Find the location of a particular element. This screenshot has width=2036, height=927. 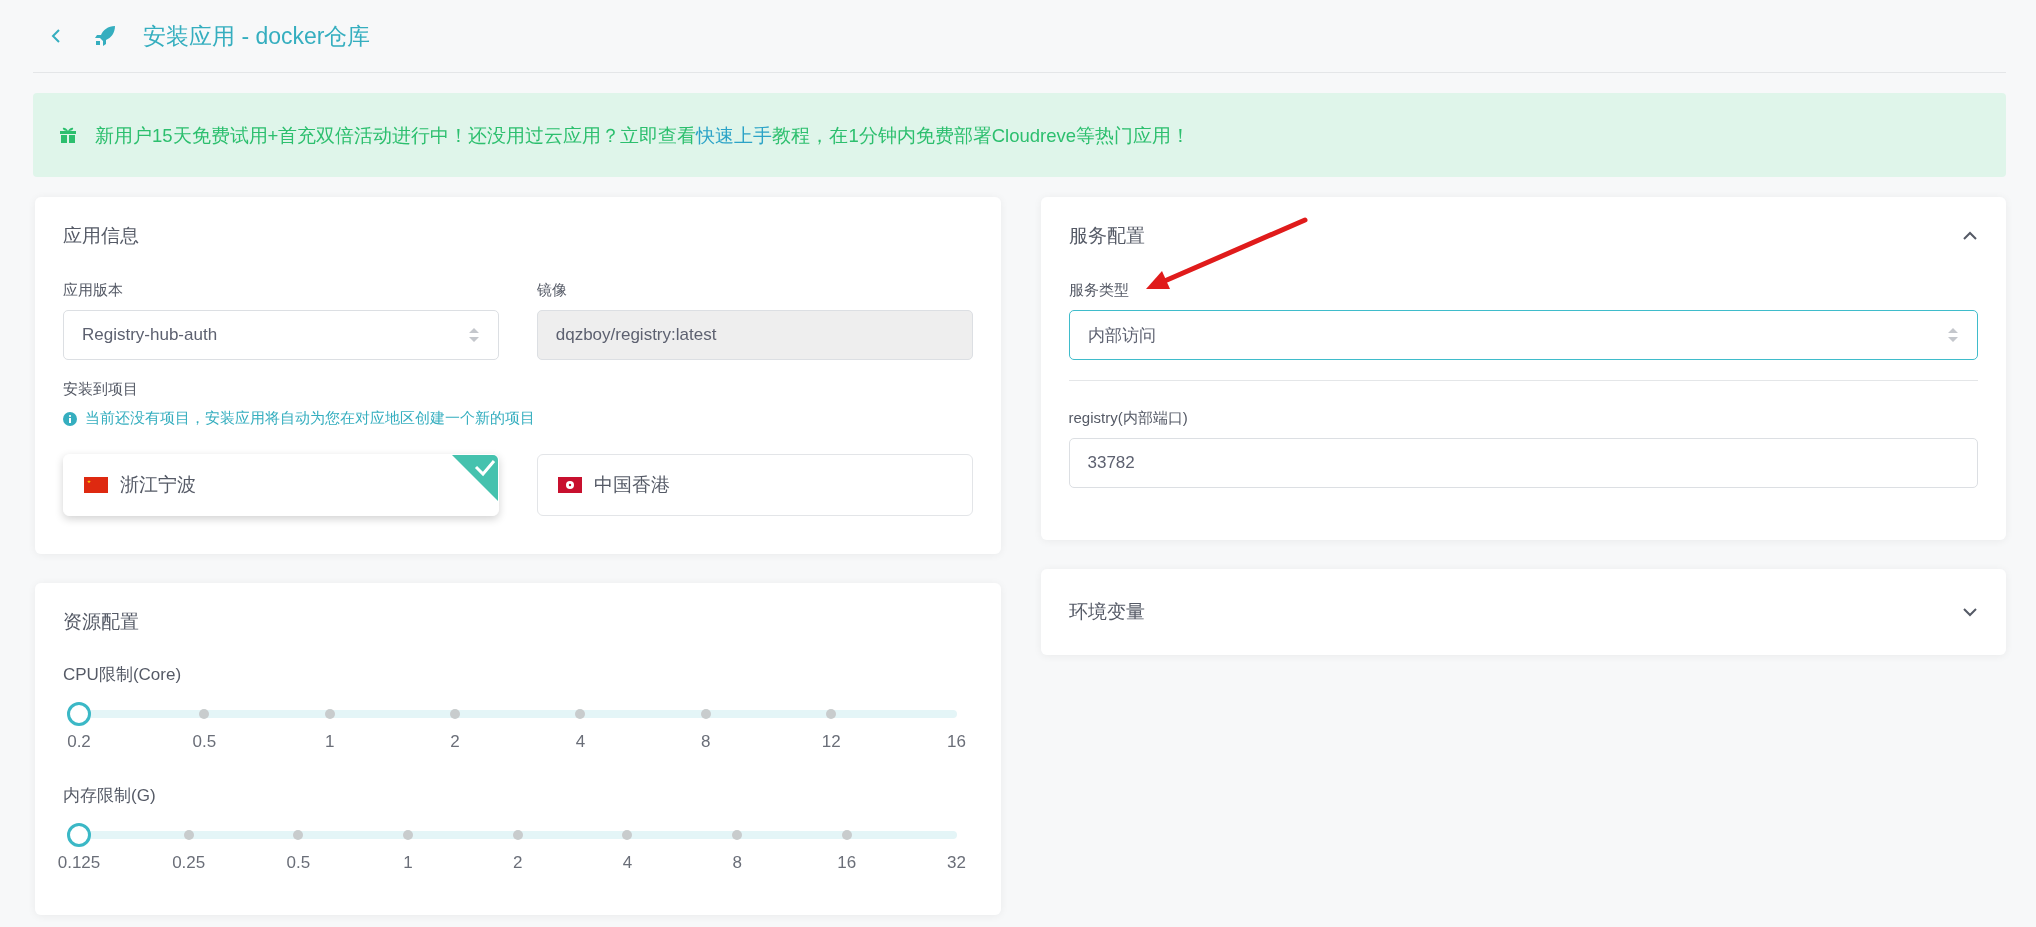

image-field: dqzboy/registry:latest is located at coordinates (754, 335).